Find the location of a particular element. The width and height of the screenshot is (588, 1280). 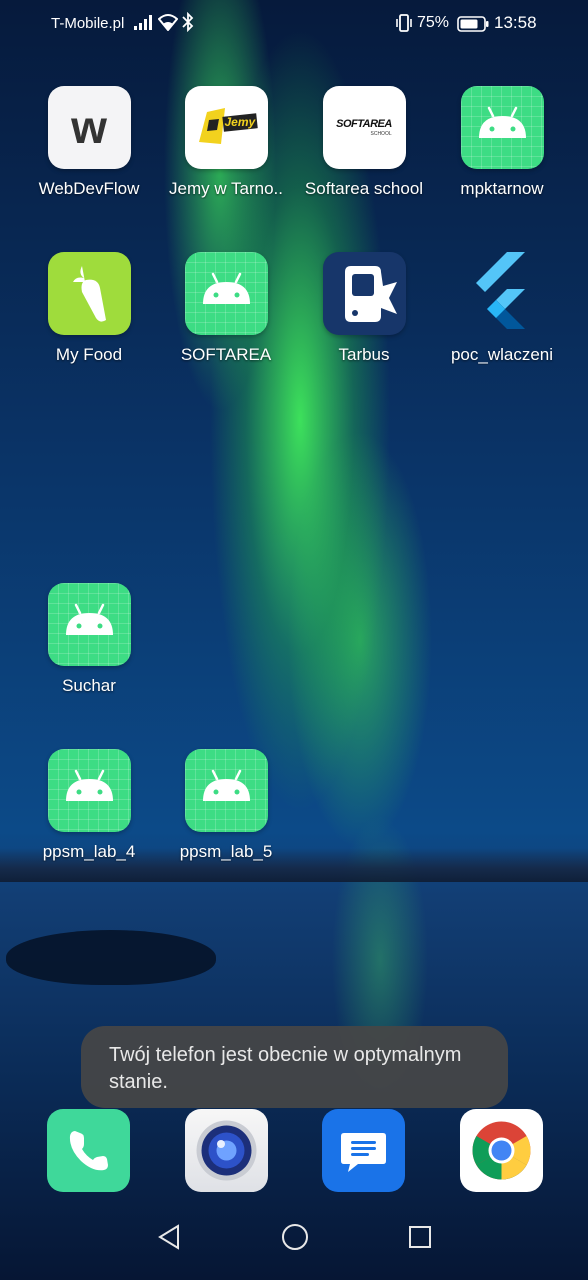

dock-chrome is located at coordinates (501, 1150).